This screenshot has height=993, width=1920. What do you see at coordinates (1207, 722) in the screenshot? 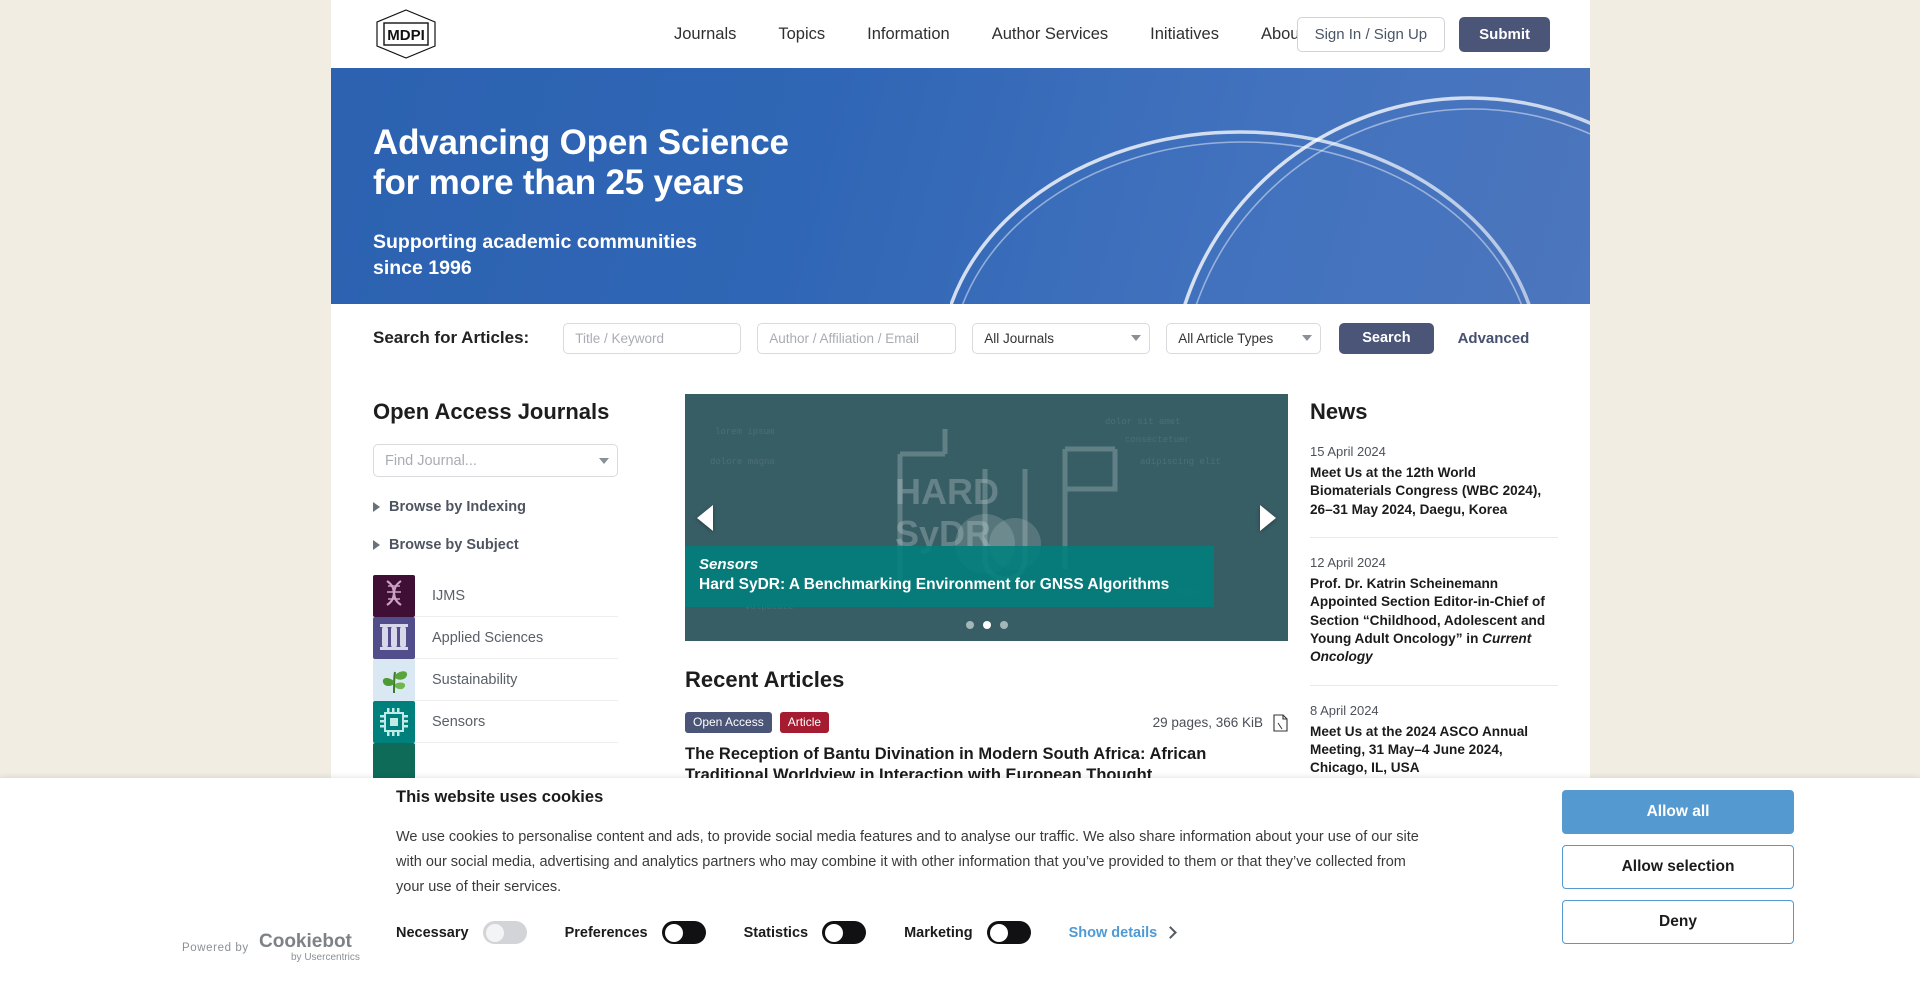
I see `article-size-label: 29 pages, 366 KiB` at bounding box center [1207, 722].